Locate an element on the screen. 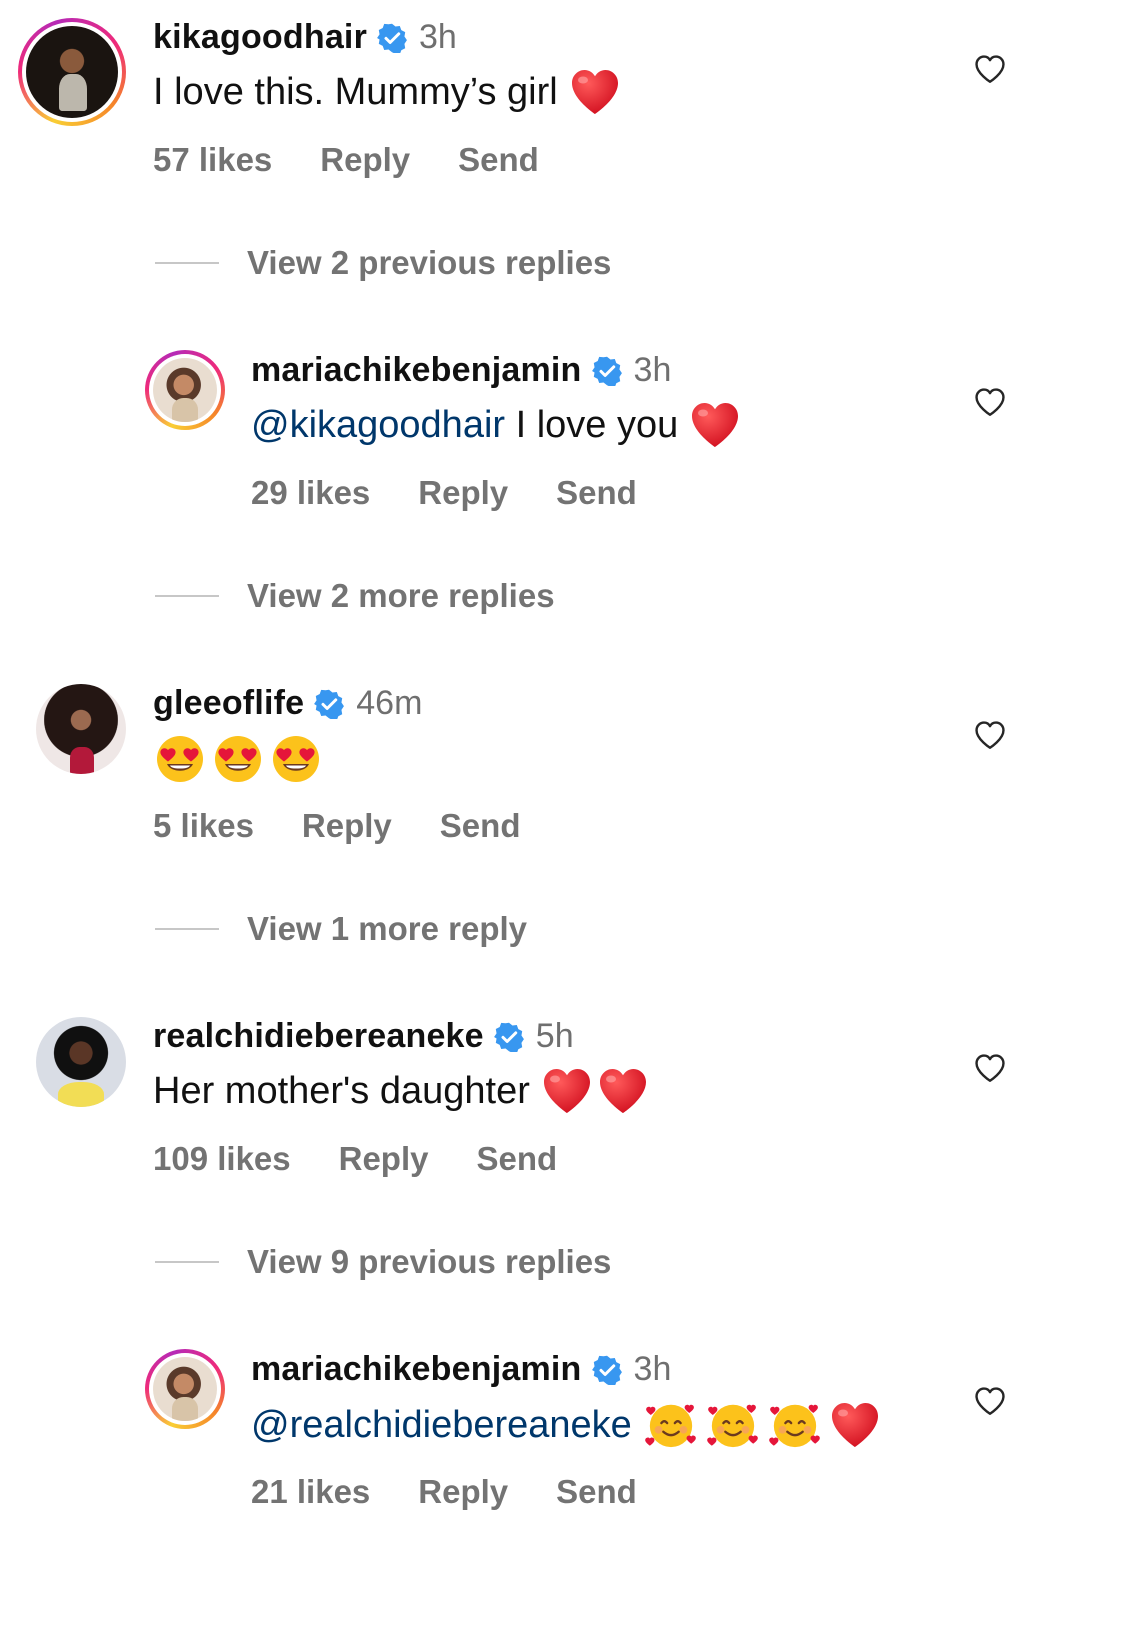 The height and width of the screenshot is (1639, 1125). likes-count: 109 likes is located at coordinates (222, 1159).